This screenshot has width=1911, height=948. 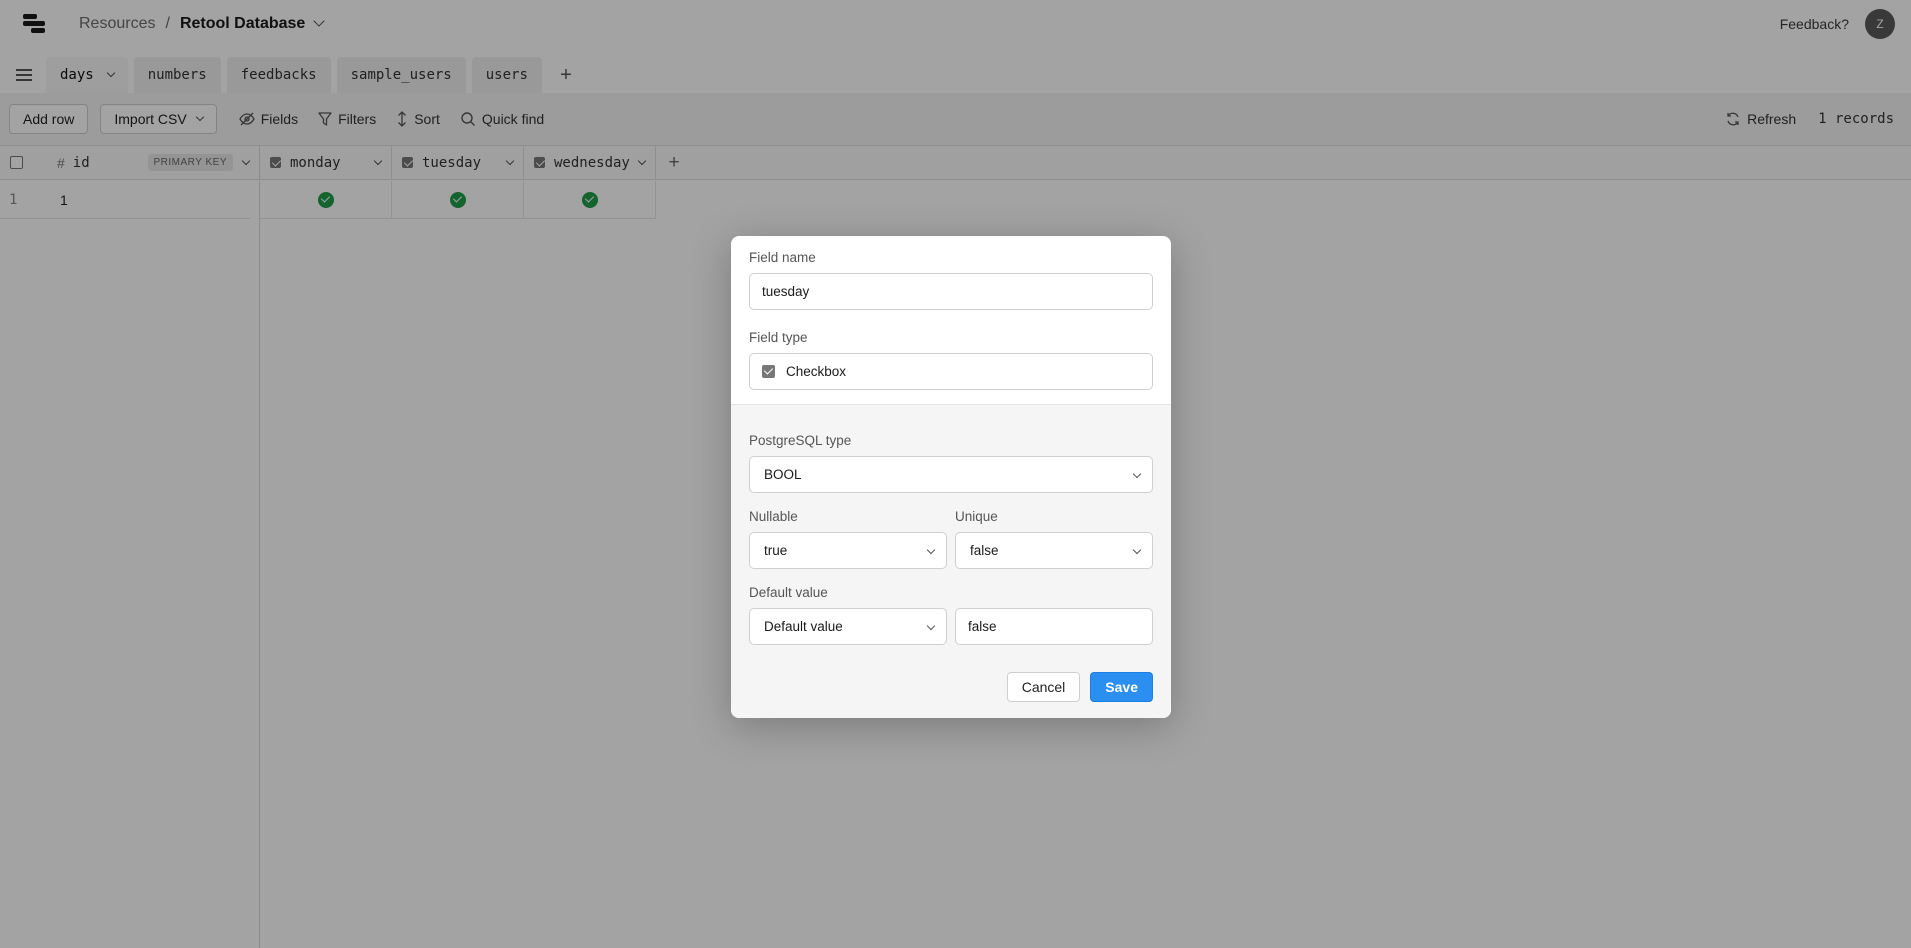 I want to click on field-type-value: Checkbox, so click(x=816, y=371).